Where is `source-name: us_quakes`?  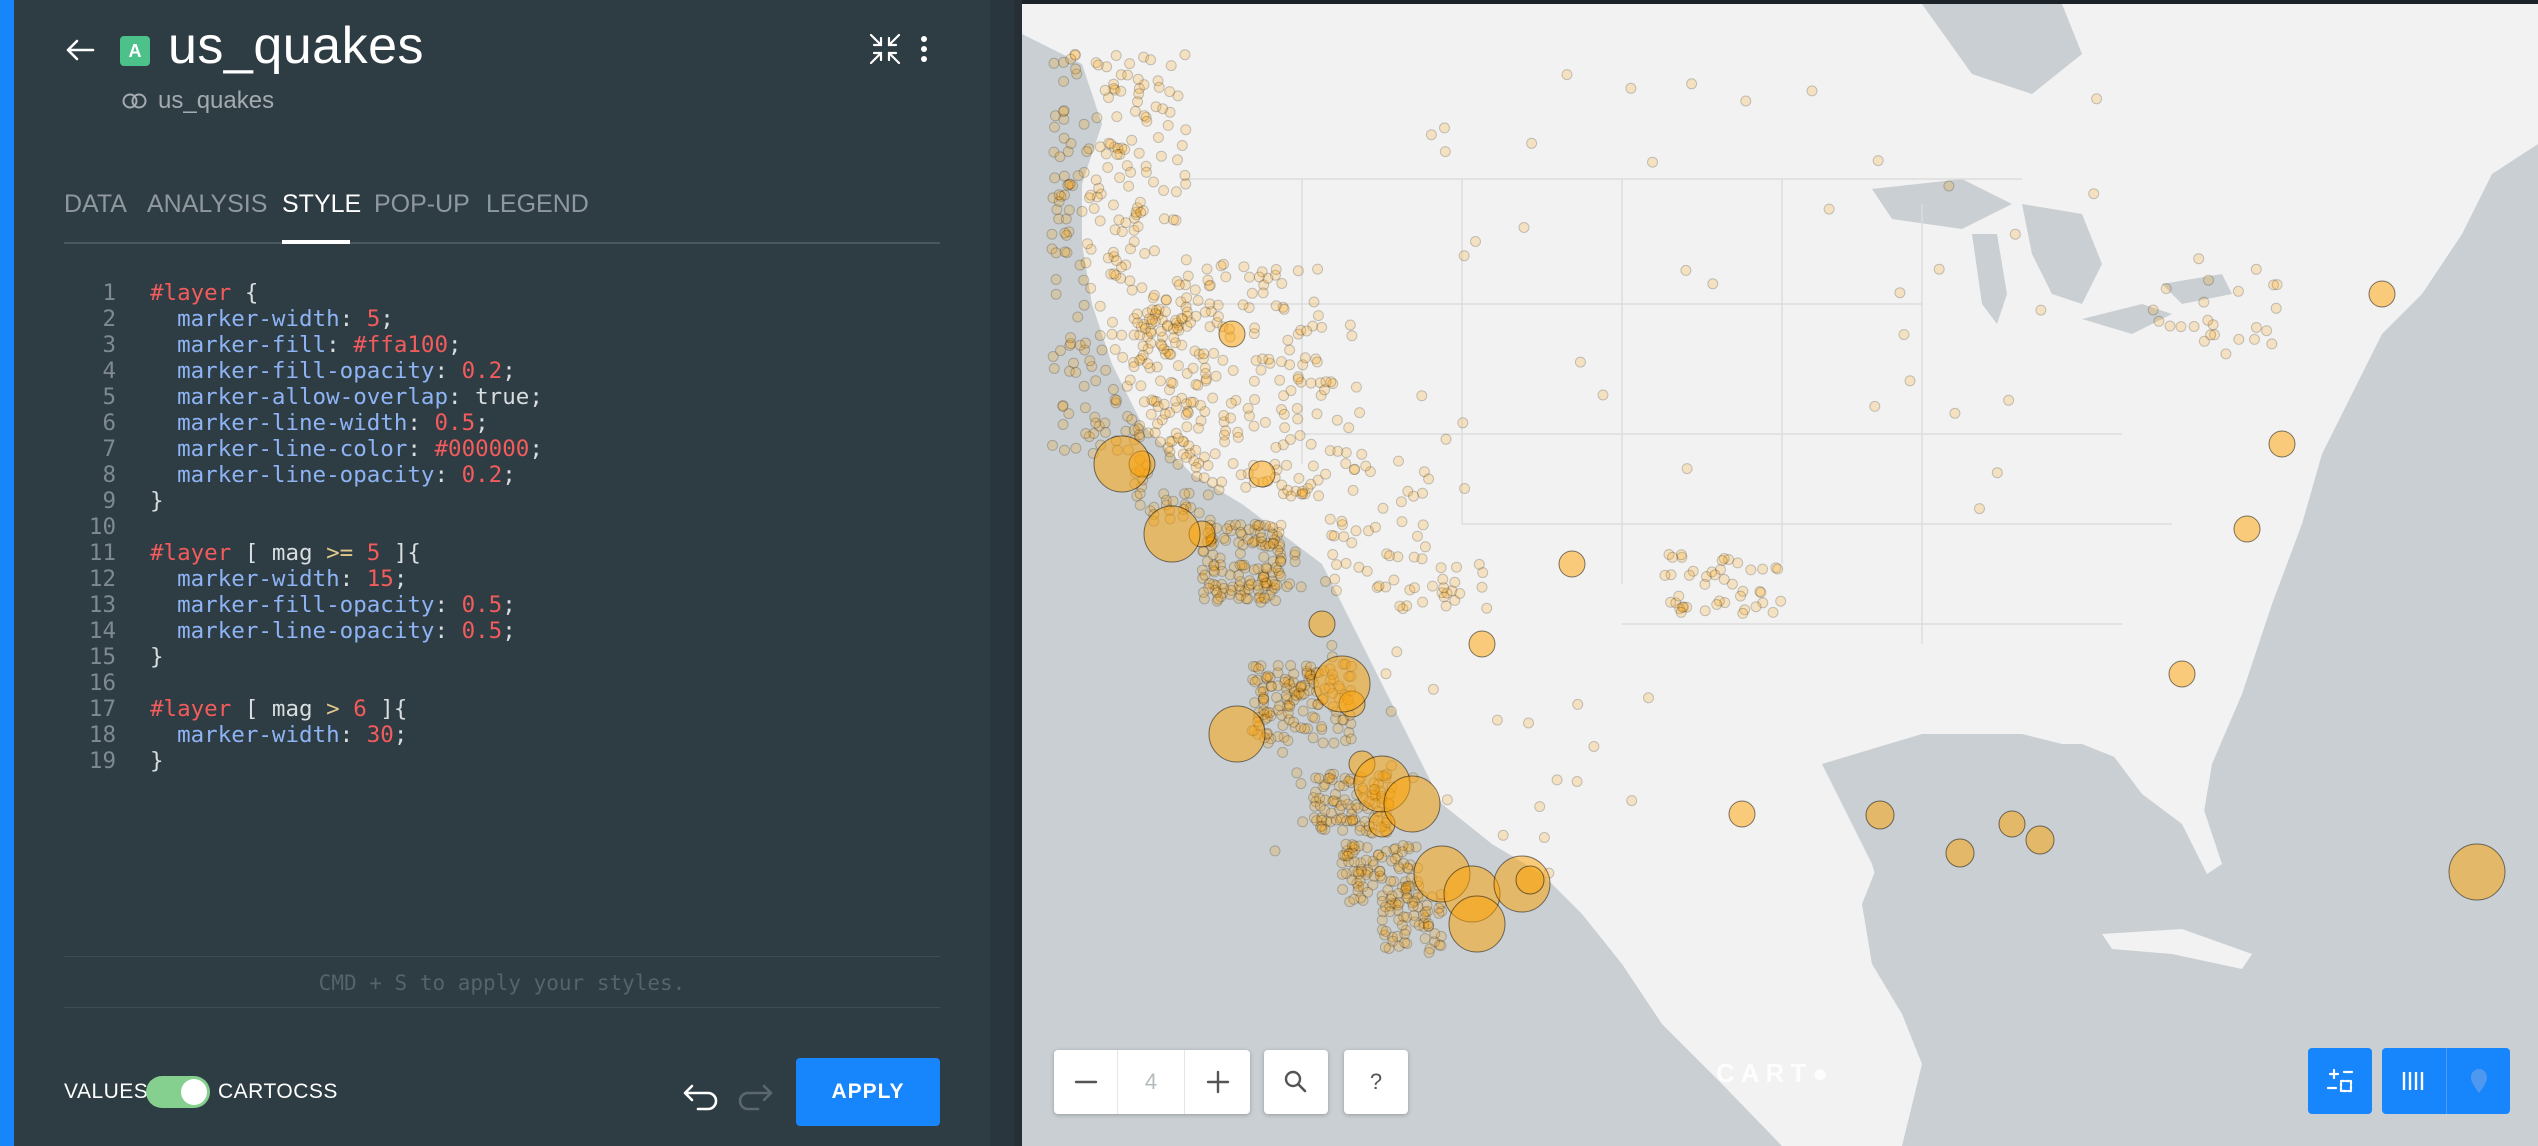 source-name: us_quakes is located at coordinates (216, 101).